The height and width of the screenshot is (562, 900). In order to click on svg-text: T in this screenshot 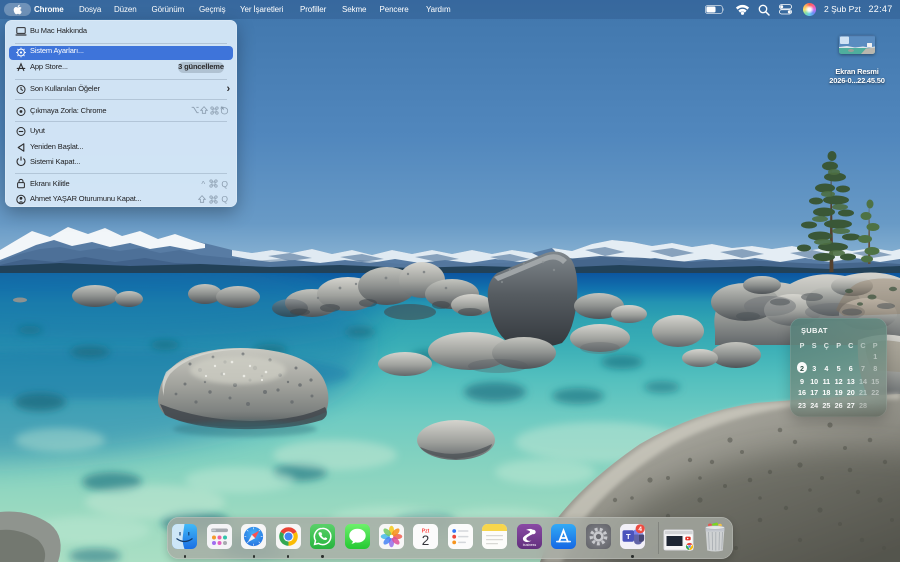, I will do `click(628, 536)`.